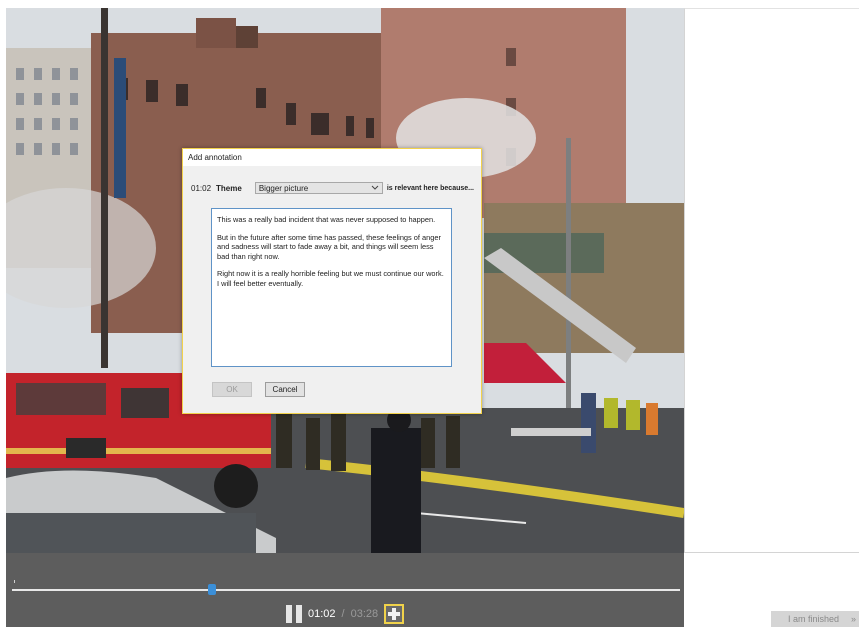 The image size is (859, 627). What do you see at coordinates (364, 614) in the screenshot?
I see `total-time: 03:28` at bounding box center [364, 614].